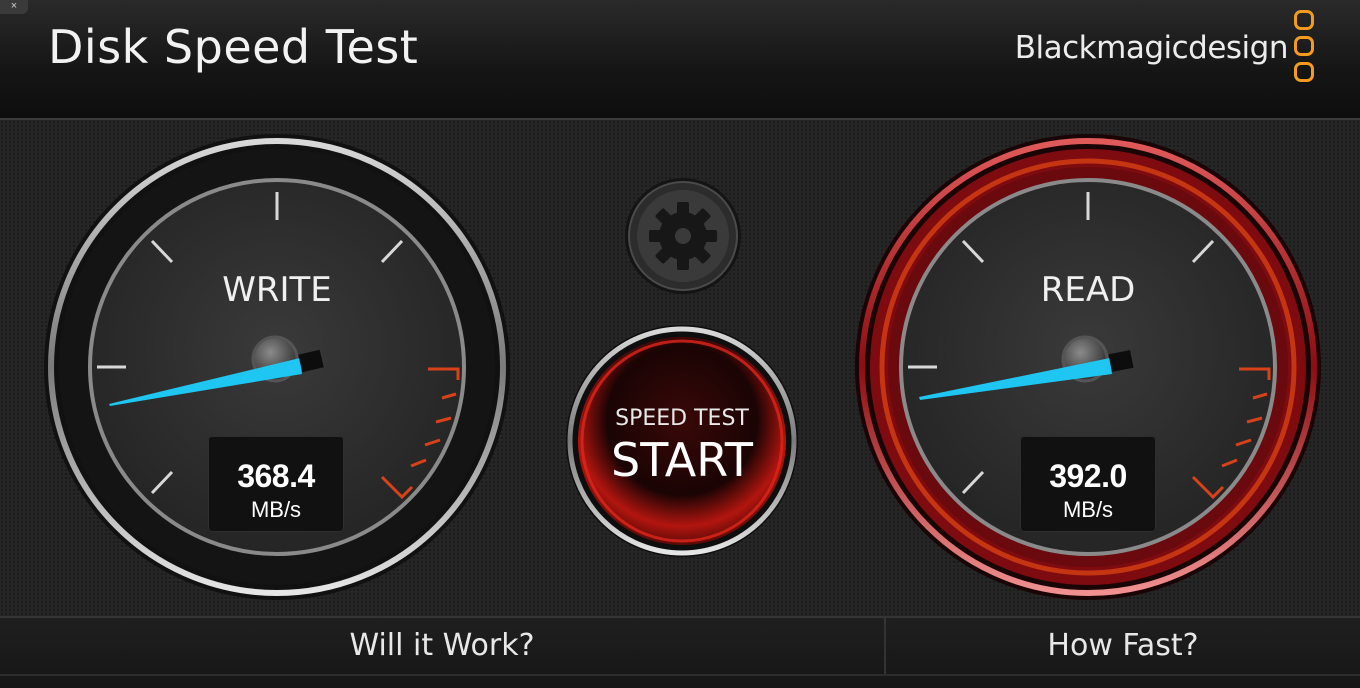 This screenshot has width=1360, height=688. I want to click on close-button: ×, so click(14, 7).